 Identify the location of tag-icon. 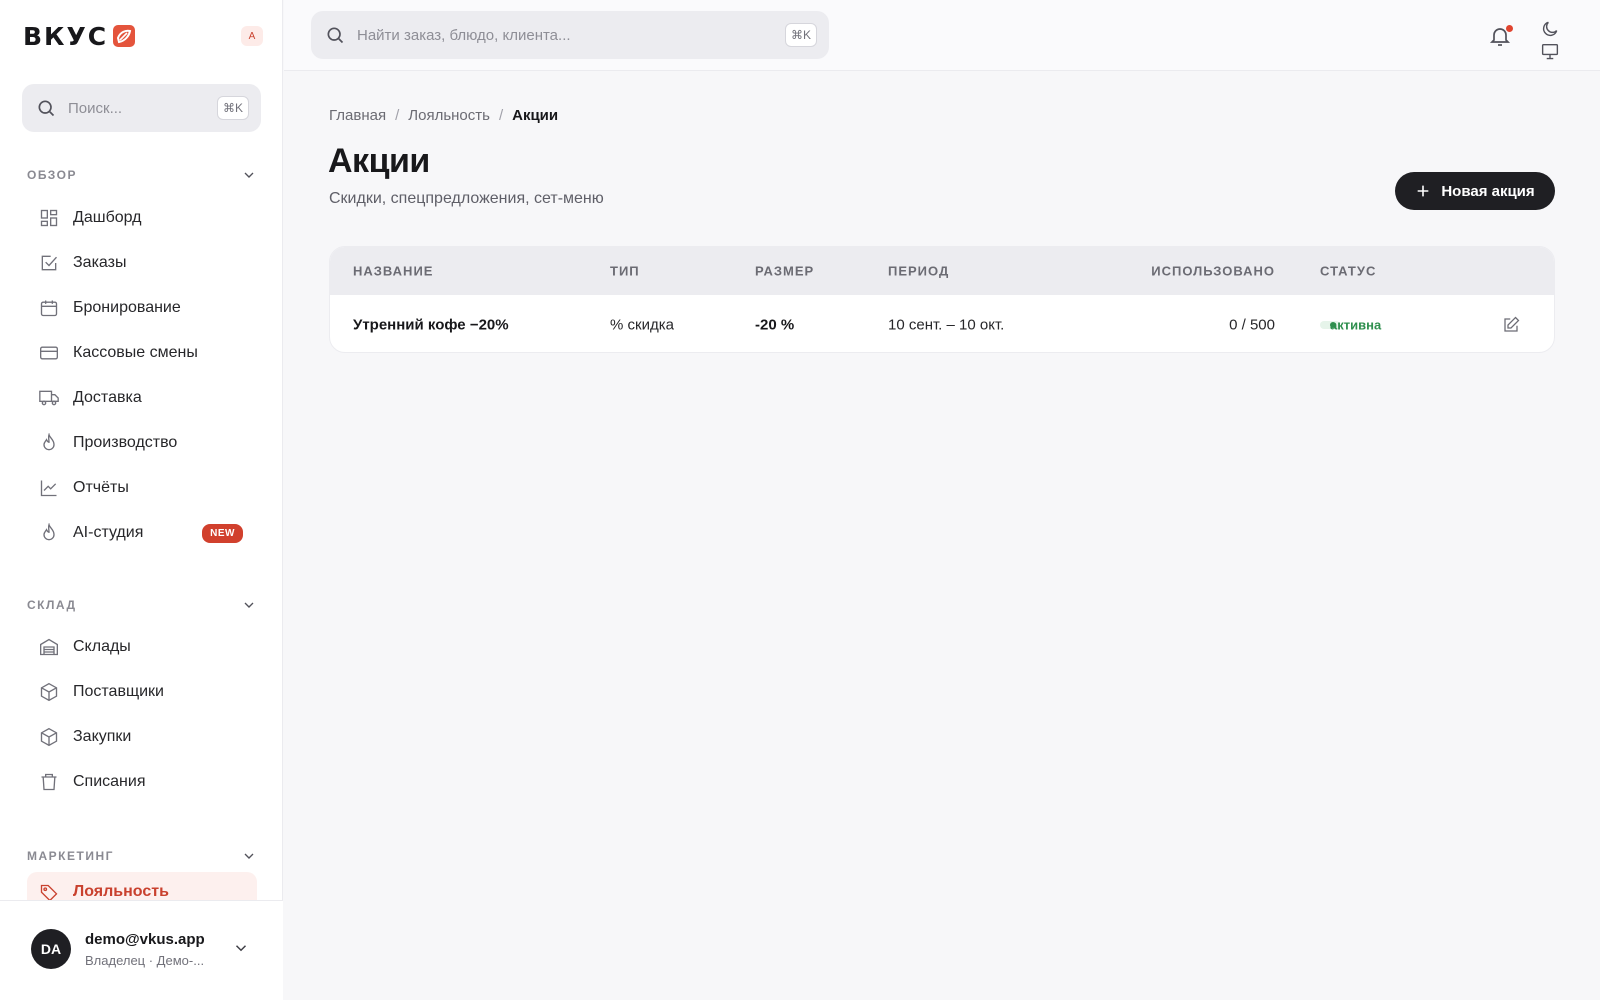
(49, 892).